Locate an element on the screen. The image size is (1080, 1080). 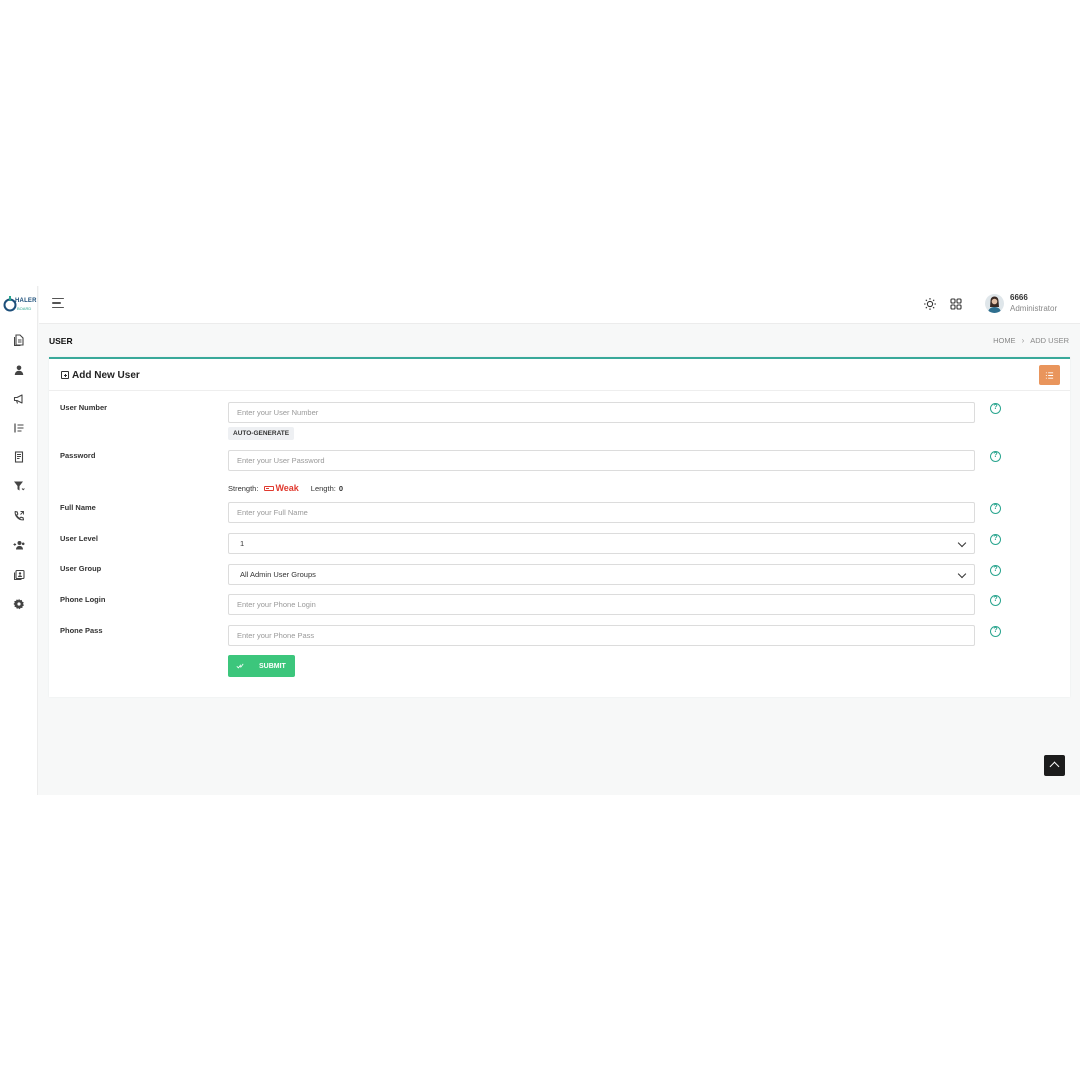
strength-text: Weak is located at coordinates (287, 488).